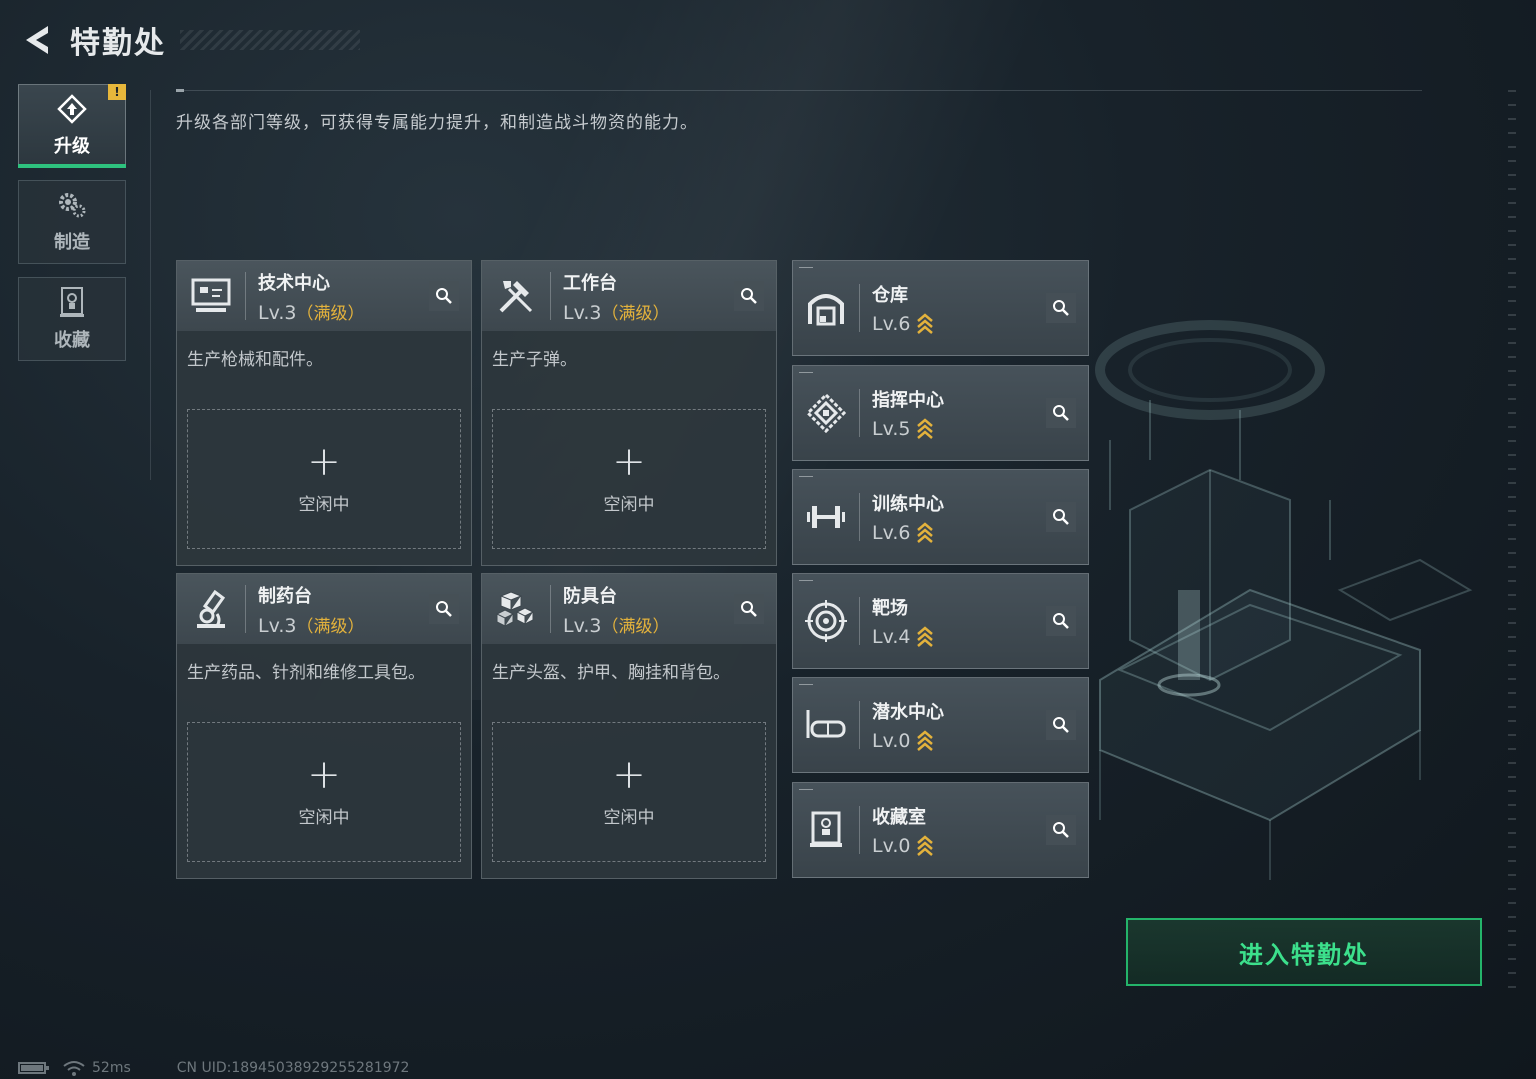  I want to click on goggles-icon, so click(826, 725).